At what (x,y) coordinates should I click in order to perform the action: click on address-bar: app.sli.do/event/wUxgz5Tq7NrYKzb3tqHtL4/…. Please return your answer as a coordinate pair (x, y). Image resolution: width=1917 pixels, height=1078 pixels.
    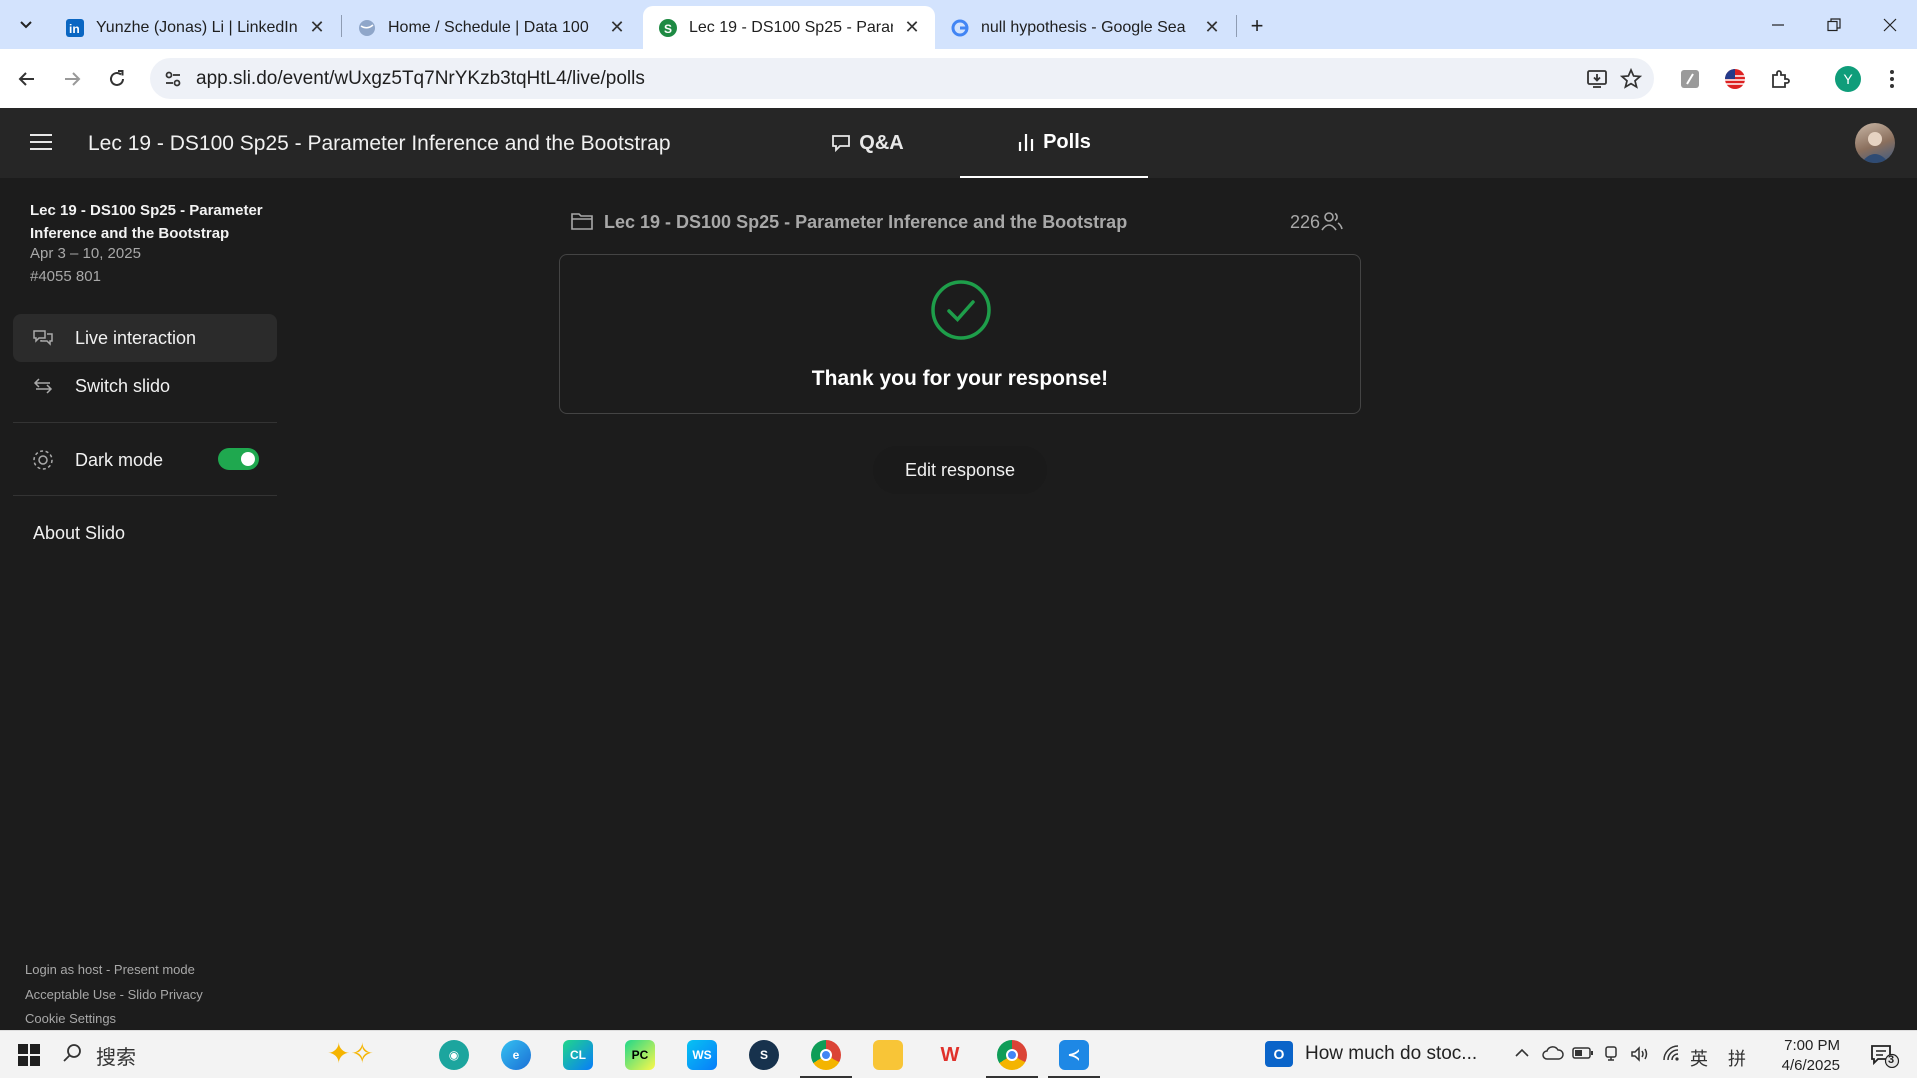
    Looking at the image, I should click on (902, 78).